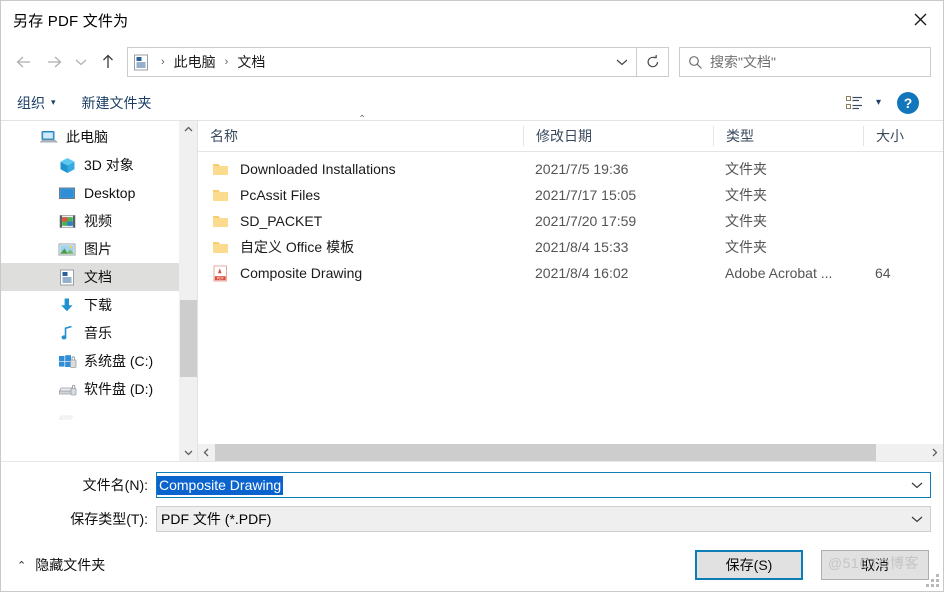 Image resolution: width=944 pixels, height=592 pixels. What do you see at coordinates (24, 62) in the screenshot?
I see `back-button` at bounding box center [24, 62].